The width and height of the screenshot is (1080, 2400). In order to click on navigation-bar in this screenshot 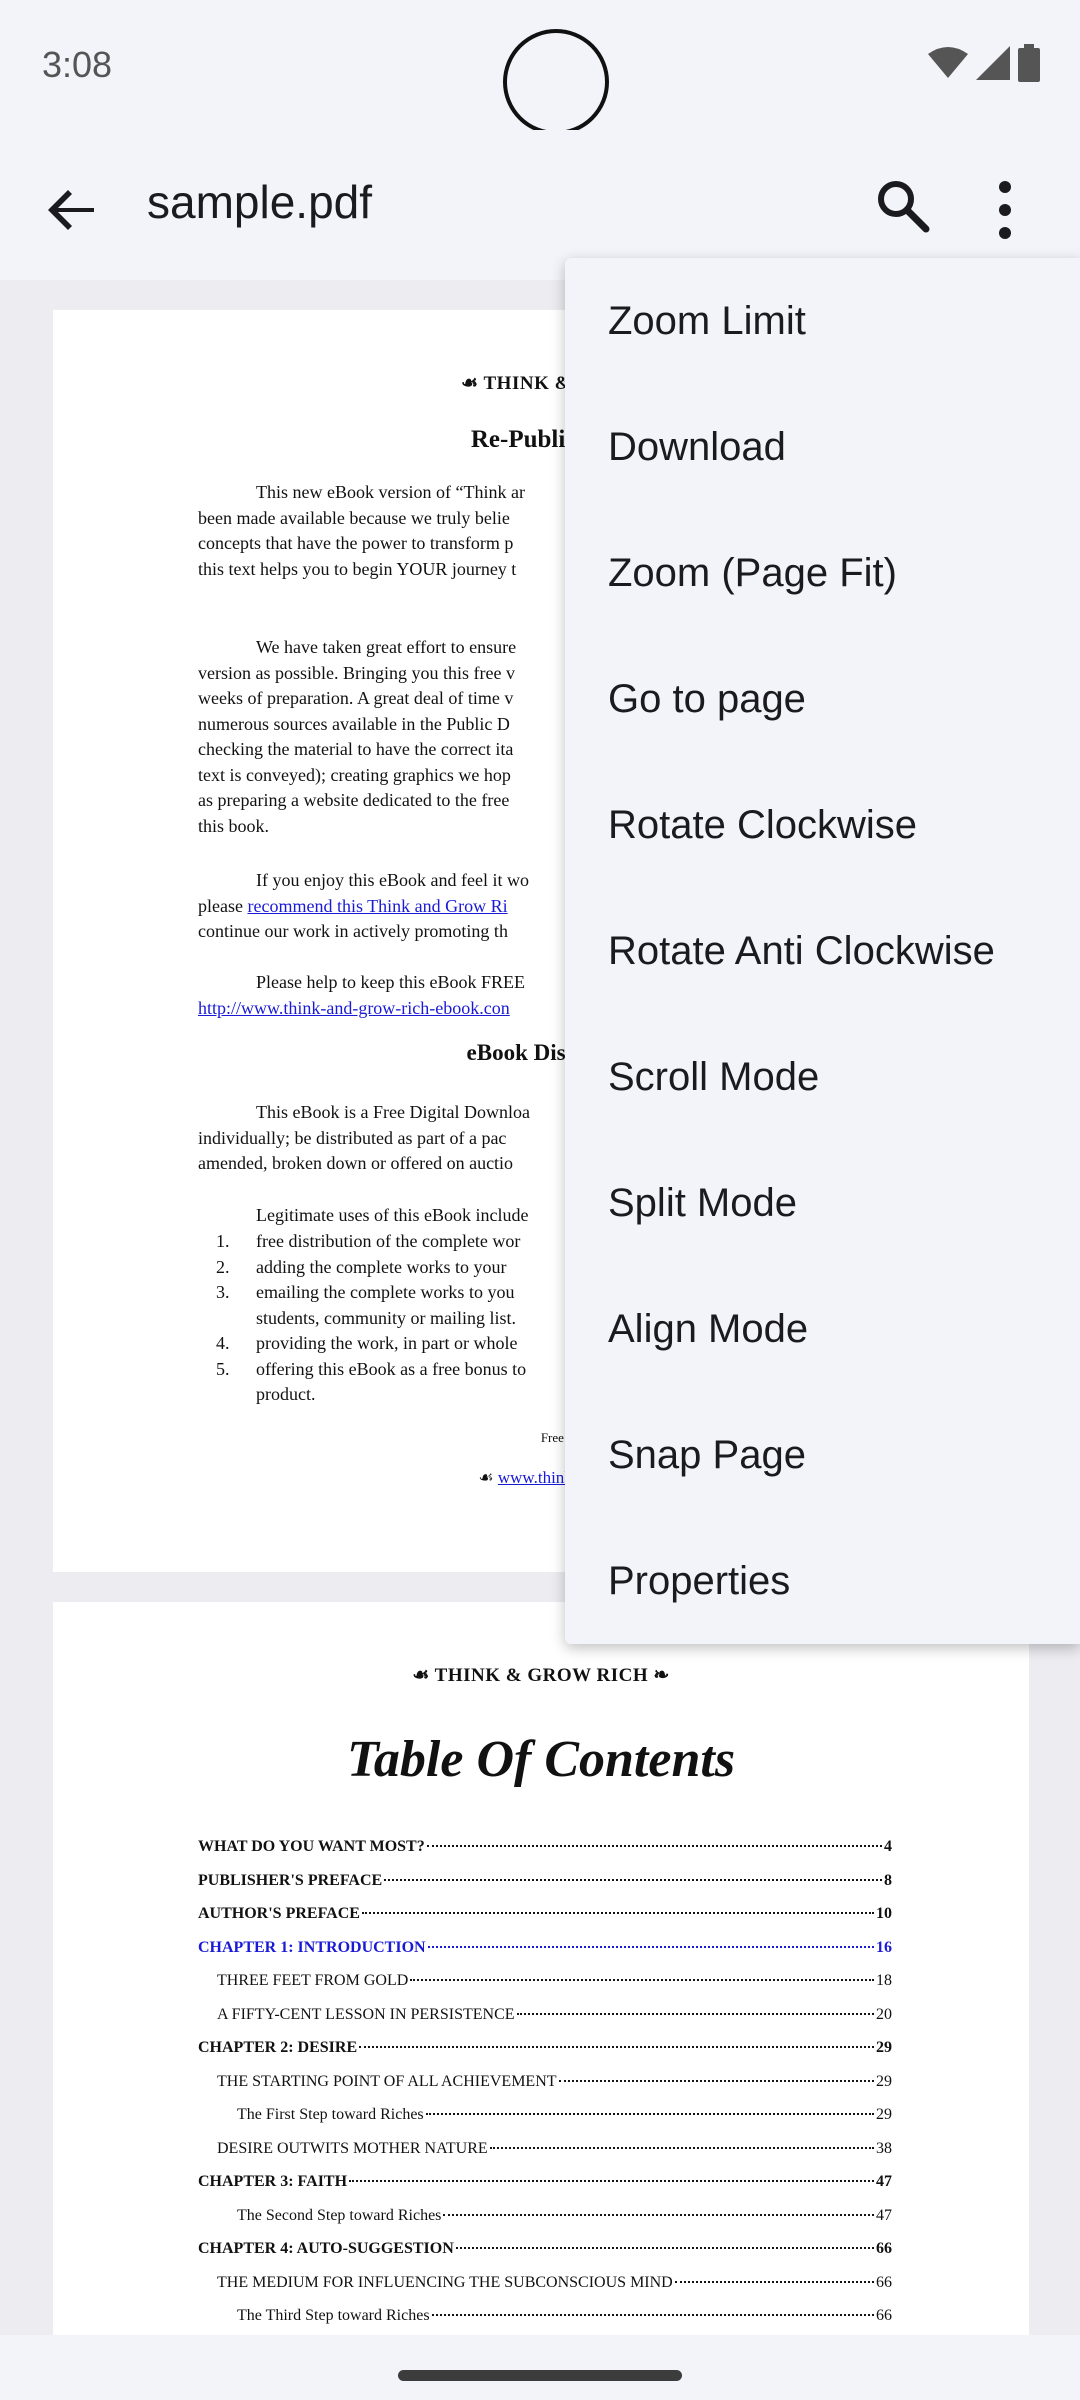, I will do `click(540, 2367)`.